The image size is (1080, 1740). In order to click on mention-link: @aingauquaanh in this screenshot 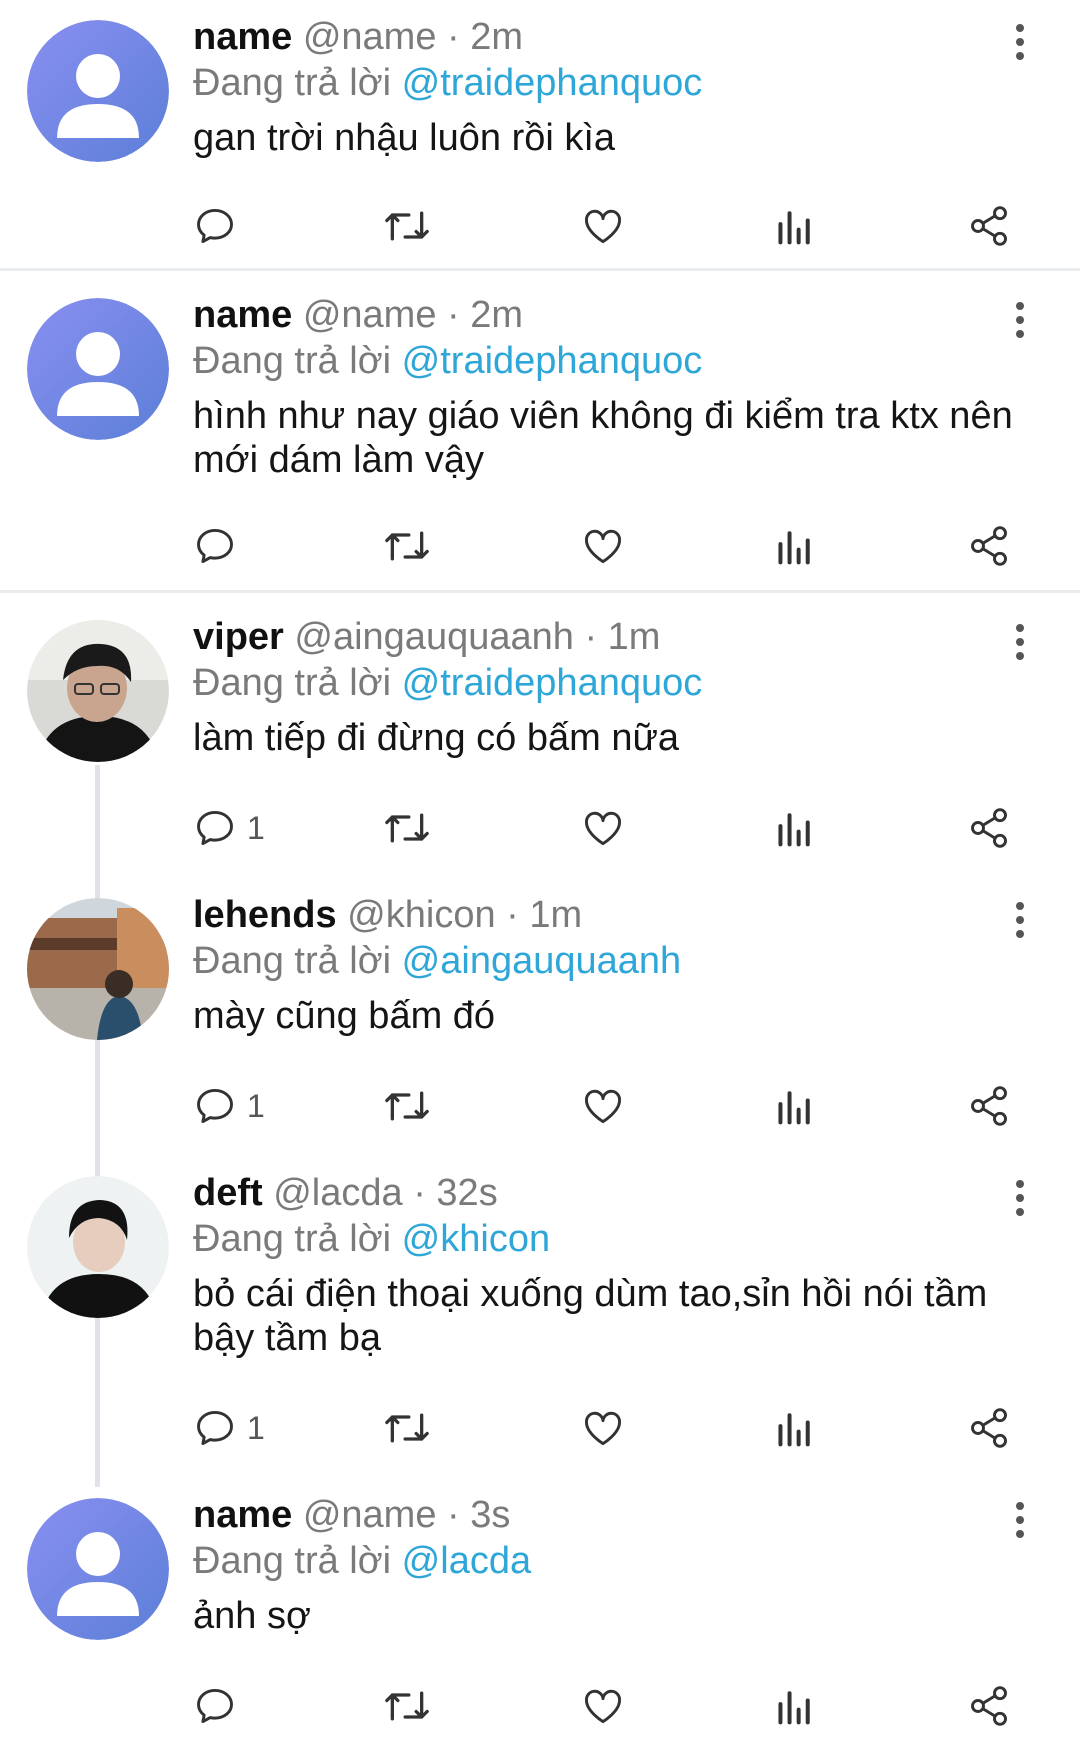, I will do `click(542, 961)`.